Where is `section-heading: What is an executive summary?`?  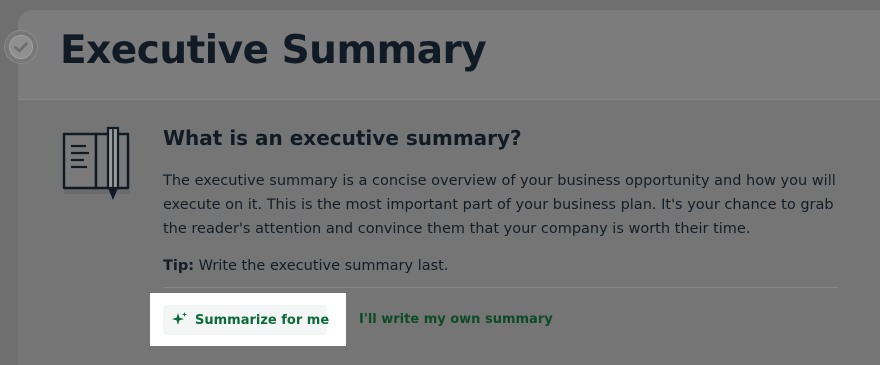
section-heading: What is an executive summary? is located at coordinates (342, 138).